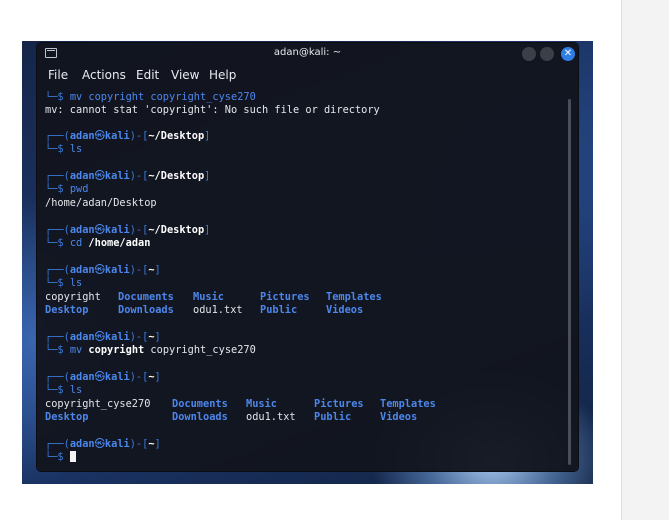 This screenshot has height=520, width=669. What do you see at coordinates (547, 54) in the screenshot?
I see `maximize-button` at bounding box center [547, 54].